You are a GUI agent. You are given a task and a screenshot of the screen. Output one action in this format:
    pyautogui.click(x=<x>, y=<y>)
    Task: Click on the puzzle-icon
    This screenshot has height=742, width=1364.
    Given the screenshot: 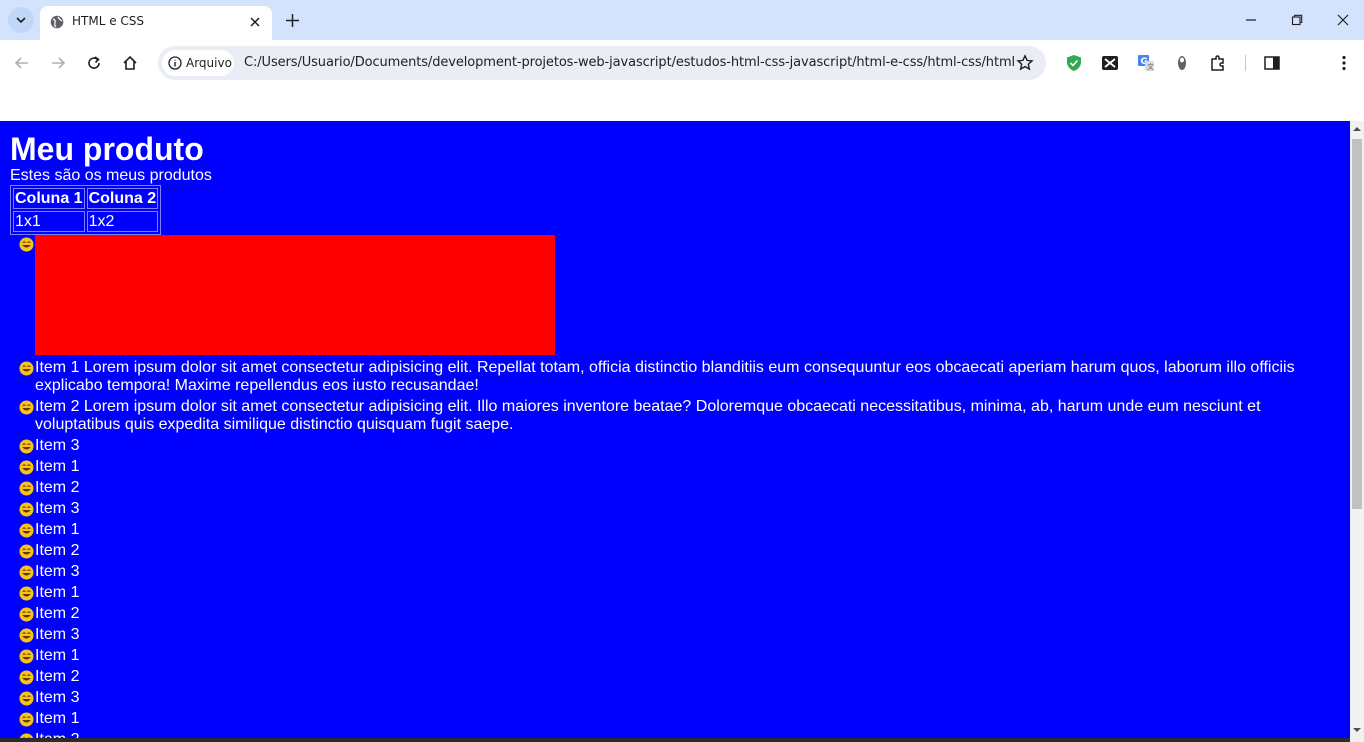 What is the action you would take?
    pyautogui.click(x=1217, y=63)
    